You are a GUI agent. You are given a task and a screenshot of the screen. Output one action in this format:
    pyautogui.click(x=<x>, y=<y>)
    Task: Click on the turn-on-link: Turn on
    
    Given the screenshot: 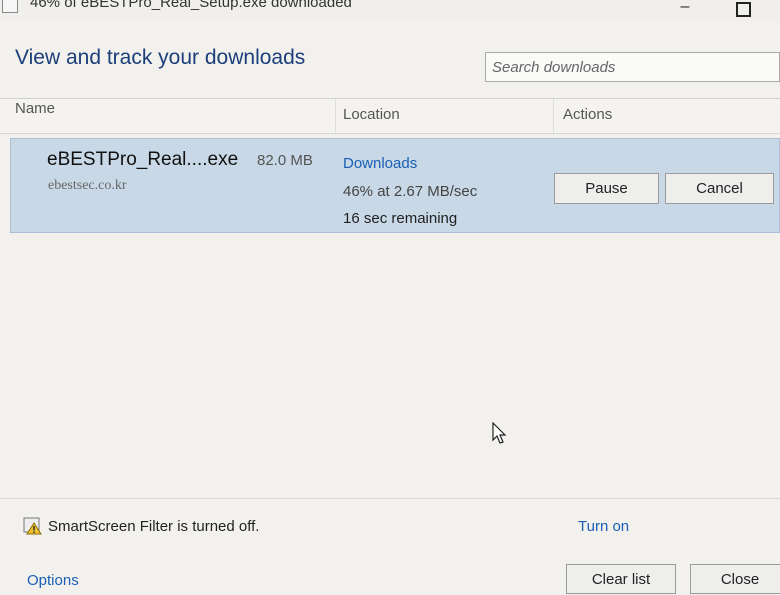 What is the action you would take?
    pyautogui.click(x=603, y=526)
    